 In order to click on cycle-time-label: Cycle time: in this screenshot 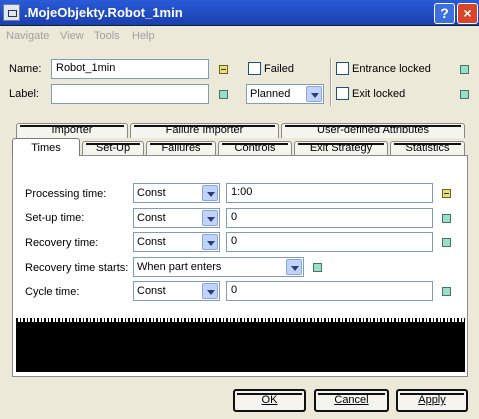, I will do `click(52, 292)`.